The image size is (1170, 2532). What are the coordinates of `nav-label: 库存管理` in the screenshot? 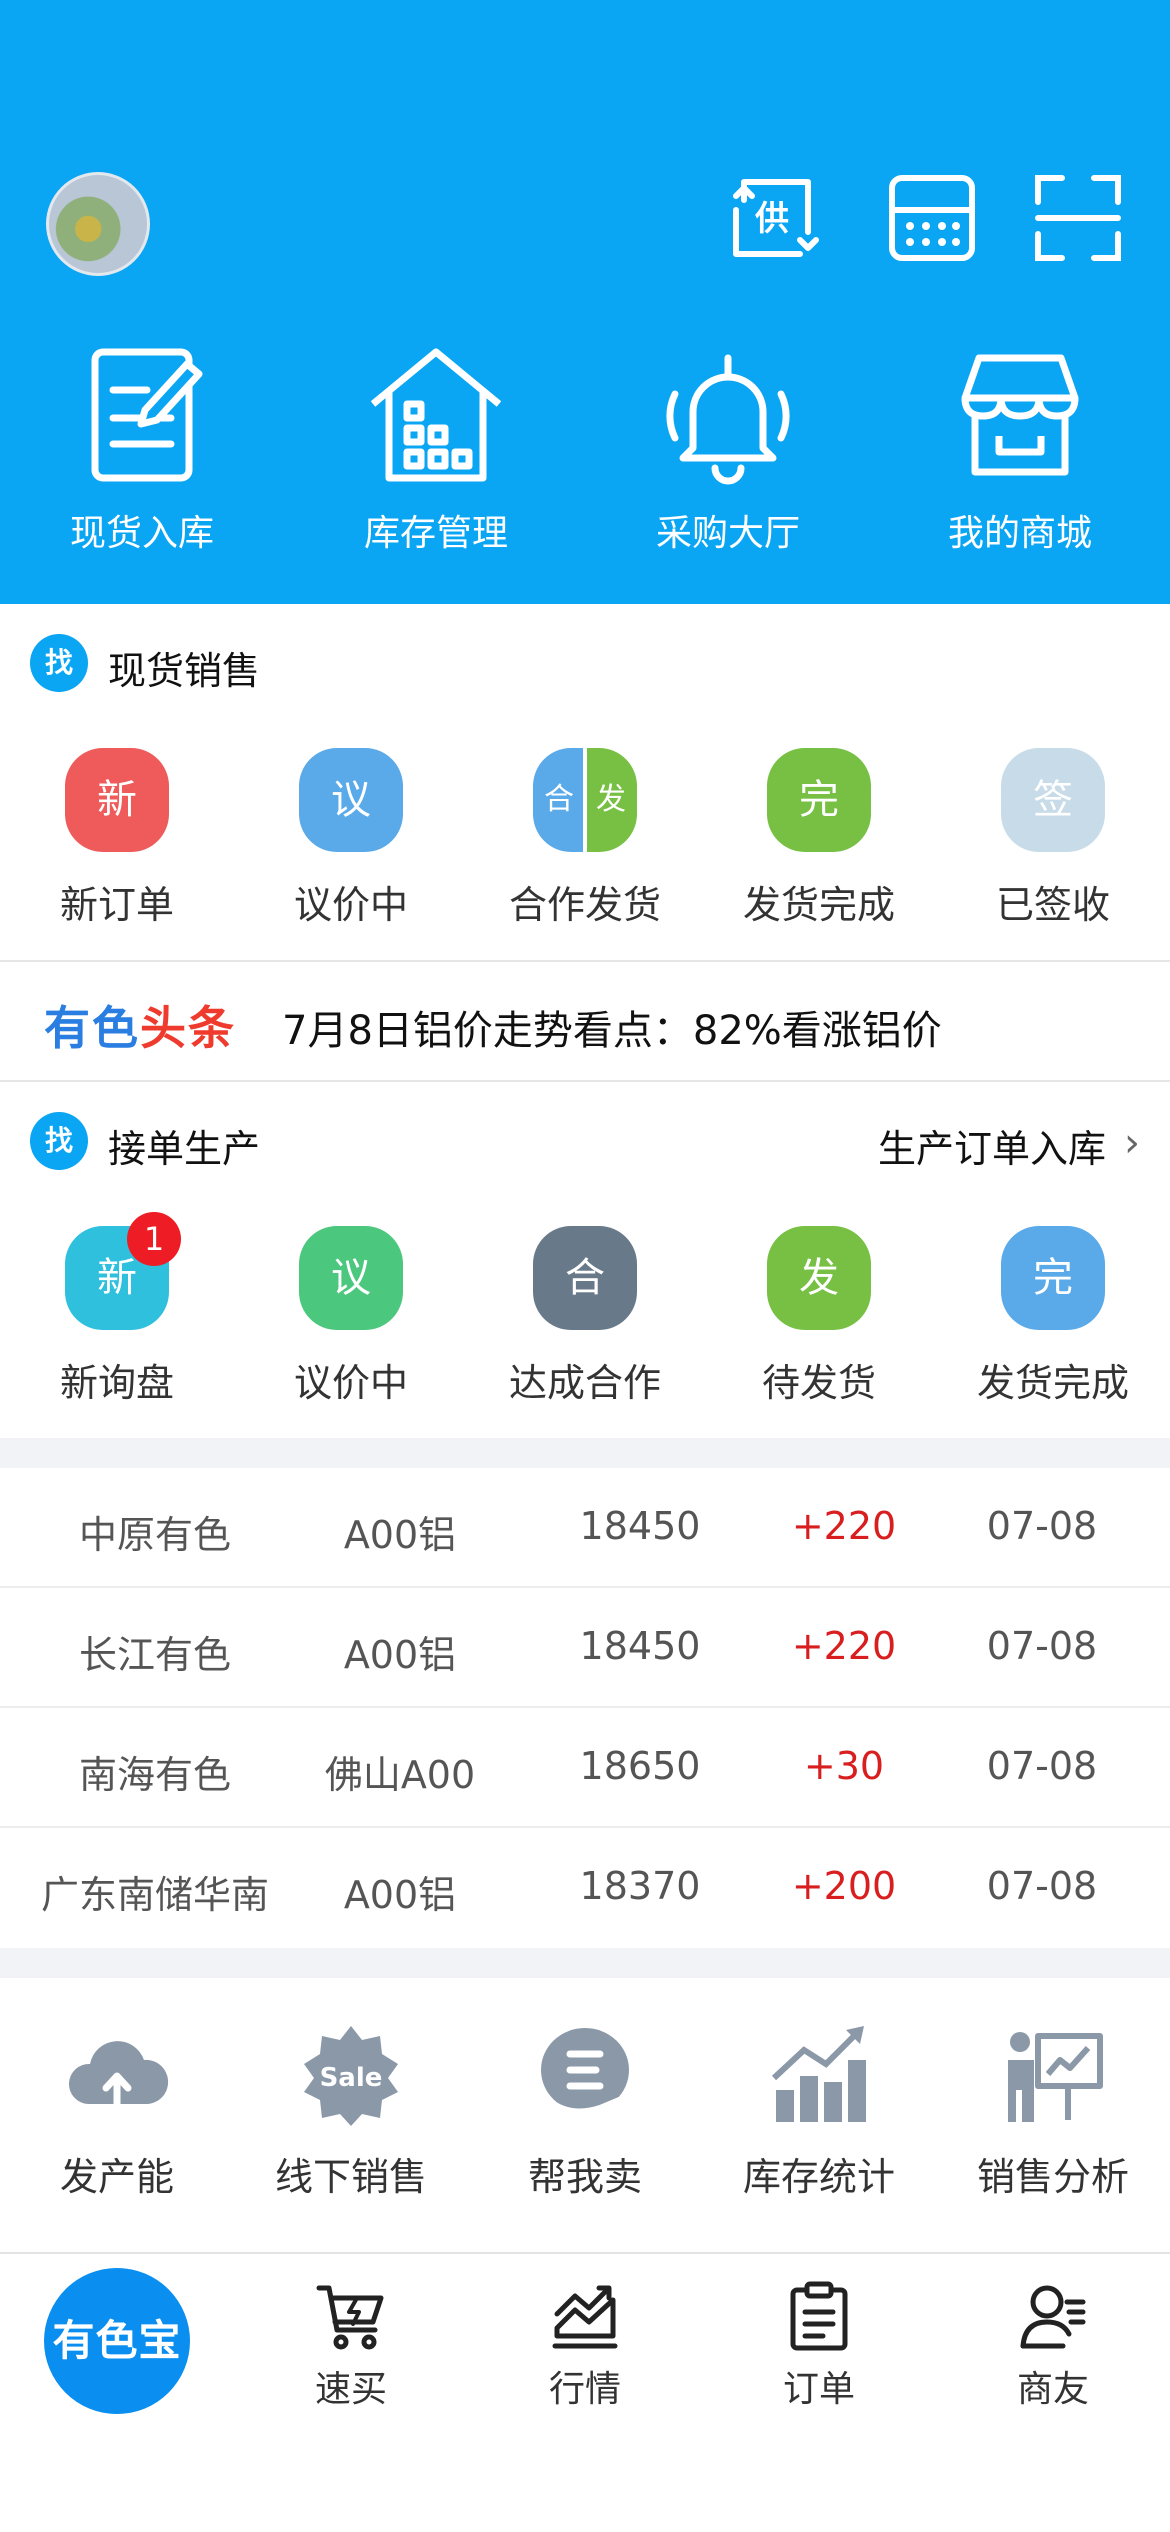 It's located at (435, 533).